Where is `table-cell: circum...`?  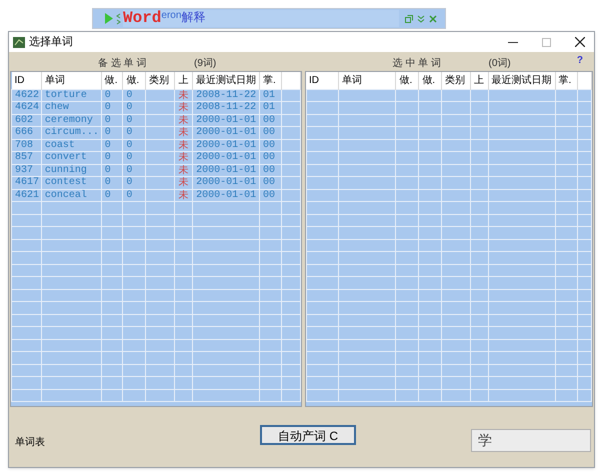 table-cell: circum... is located at coordinates (71, 132).